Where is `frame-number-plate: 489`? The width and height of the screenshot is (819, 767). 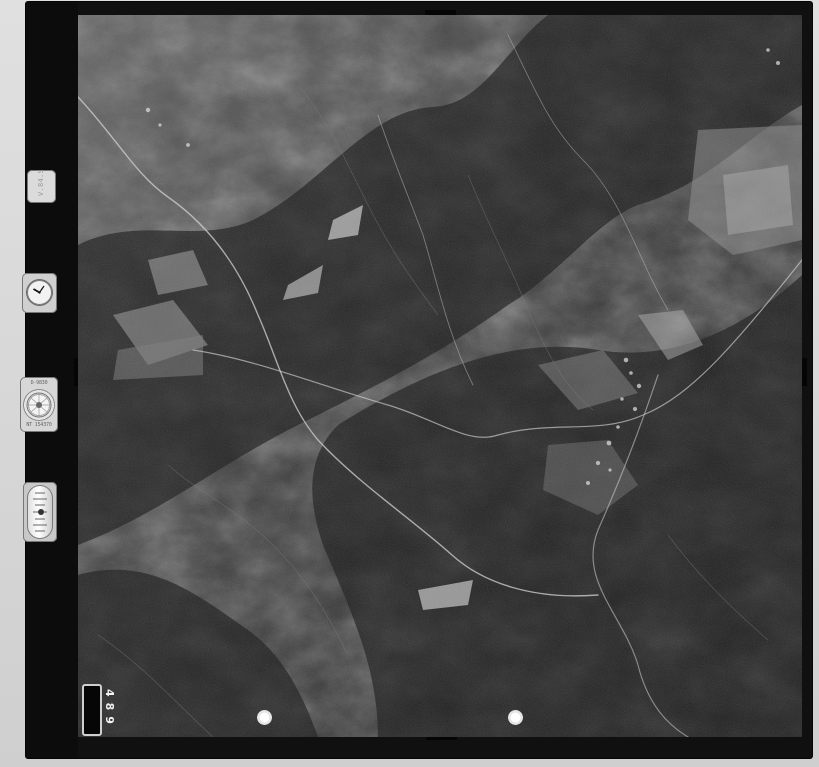
frame-number-plate: 489 is located at coordinates (99, 710).